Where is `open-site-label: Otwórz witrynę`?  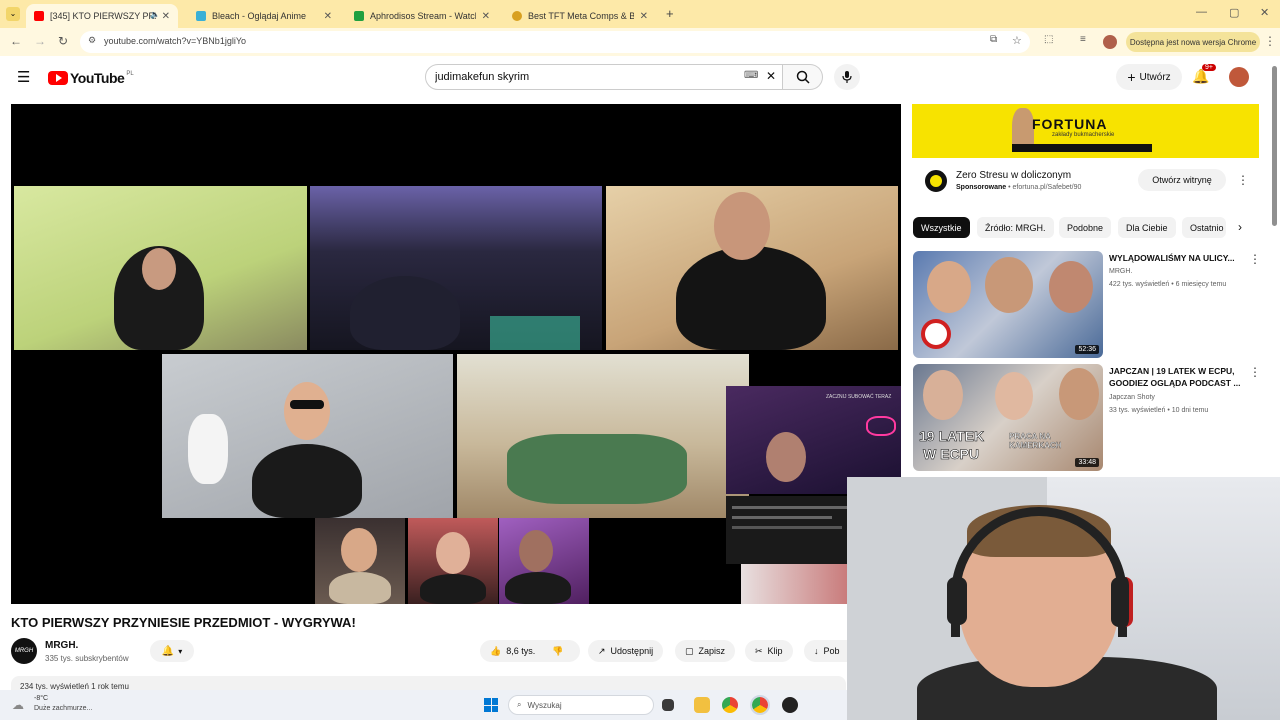 open-site-label: Otwórz witrynę is located at coordinates (1182, 180).